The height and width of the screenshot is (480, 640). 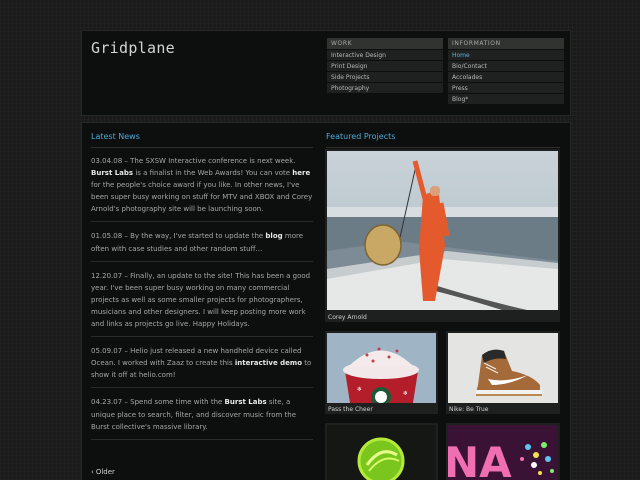 I want to click on fisherman-photo, so click(x=442, y=230).